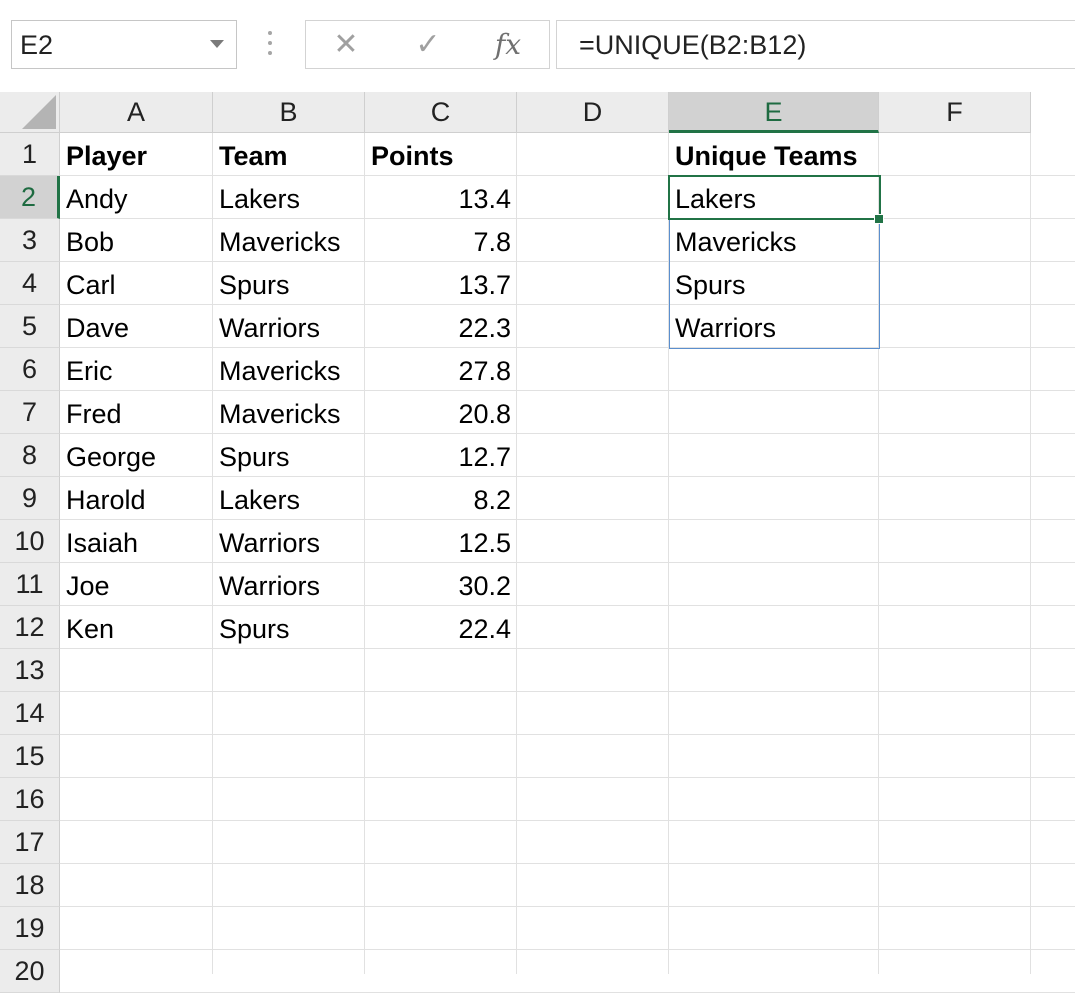 The height and width of the screenshot is (993, 1075). What do you see at coordinates (441, 627) in the screenshot?
I see `points-cell: 22.4` at bounding box center [441, 627].